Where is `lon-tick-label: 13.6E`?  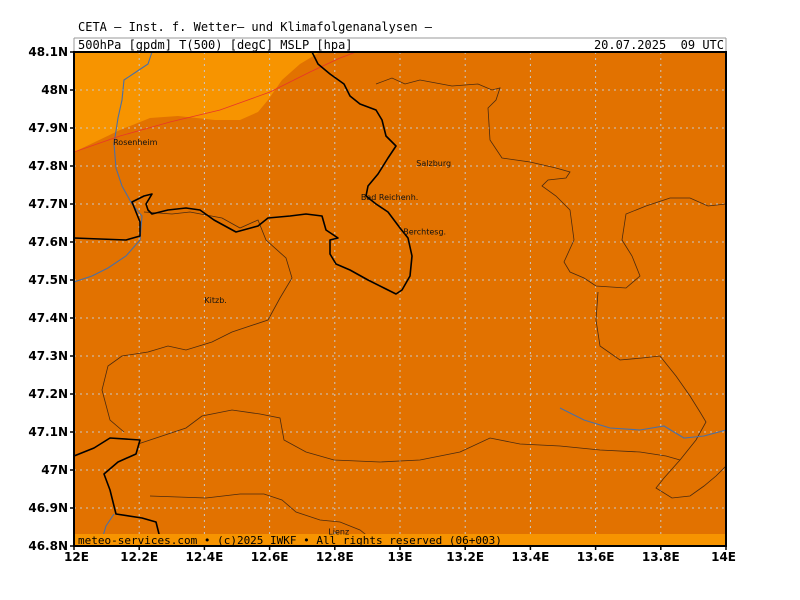
lon-tick-label: 13.6E is located at coordinates (596, 557).